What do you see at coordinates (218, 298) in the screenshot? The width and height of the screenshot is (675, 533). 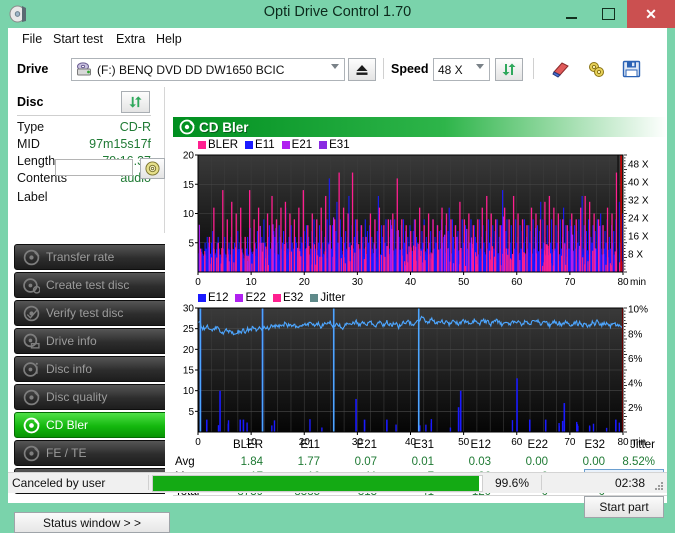 I see `legend-label: E12` at bounding box center [218, 298].